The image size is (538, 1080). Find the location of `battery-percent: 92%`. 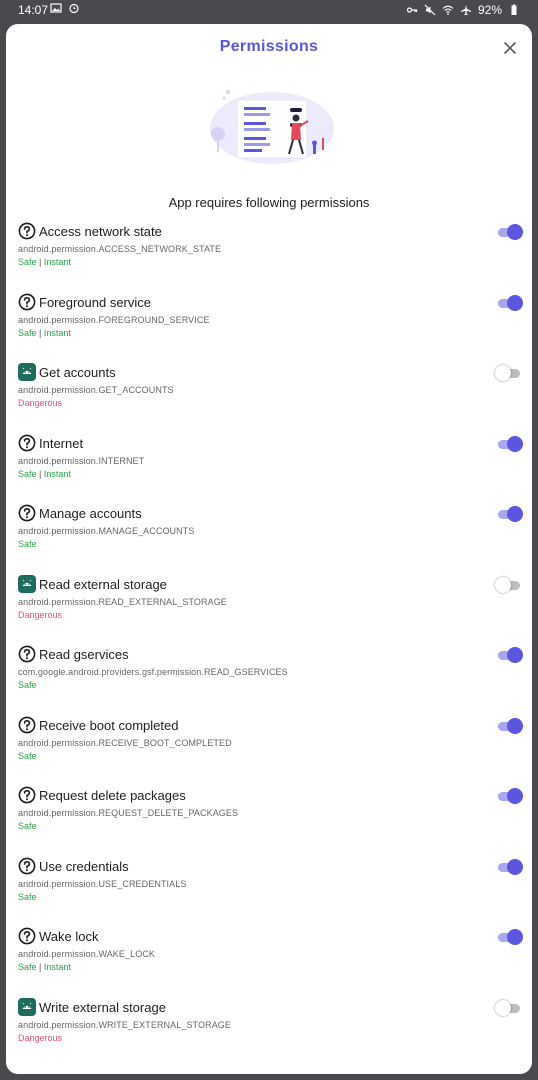

battery-percent: 92% is located at coordinates (489, 10).